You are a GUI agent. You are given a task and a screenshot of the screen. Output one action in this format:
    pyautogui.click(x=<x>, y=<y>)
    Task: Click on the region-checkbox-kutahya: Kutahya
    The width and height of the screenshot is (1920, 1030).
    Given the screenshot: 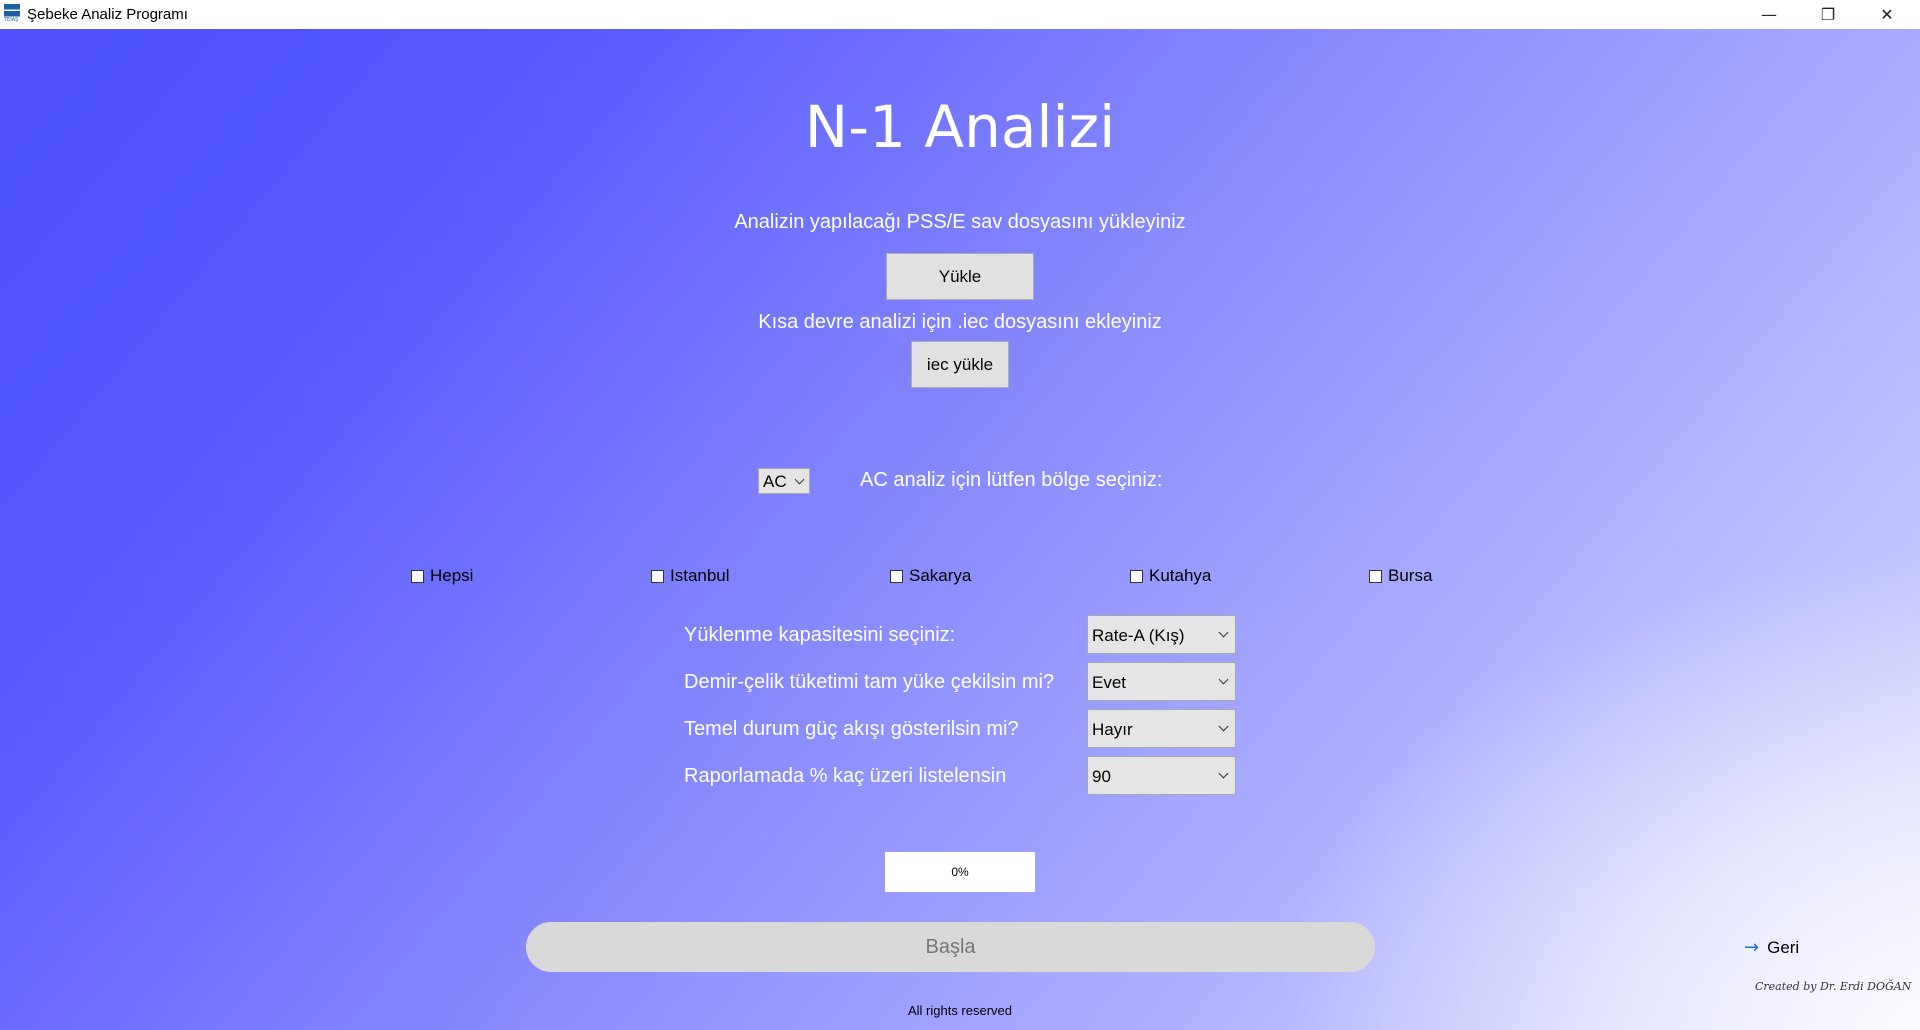 What is the action you would take?
    pyautogui.click(x=1170, y=576)
    